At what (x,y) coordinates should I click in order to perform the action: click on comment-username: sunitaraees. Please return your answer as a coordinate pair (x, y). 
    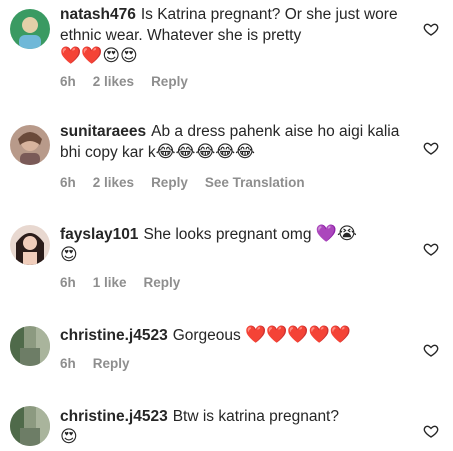
    Looking at the image, I should click on (103, 131).